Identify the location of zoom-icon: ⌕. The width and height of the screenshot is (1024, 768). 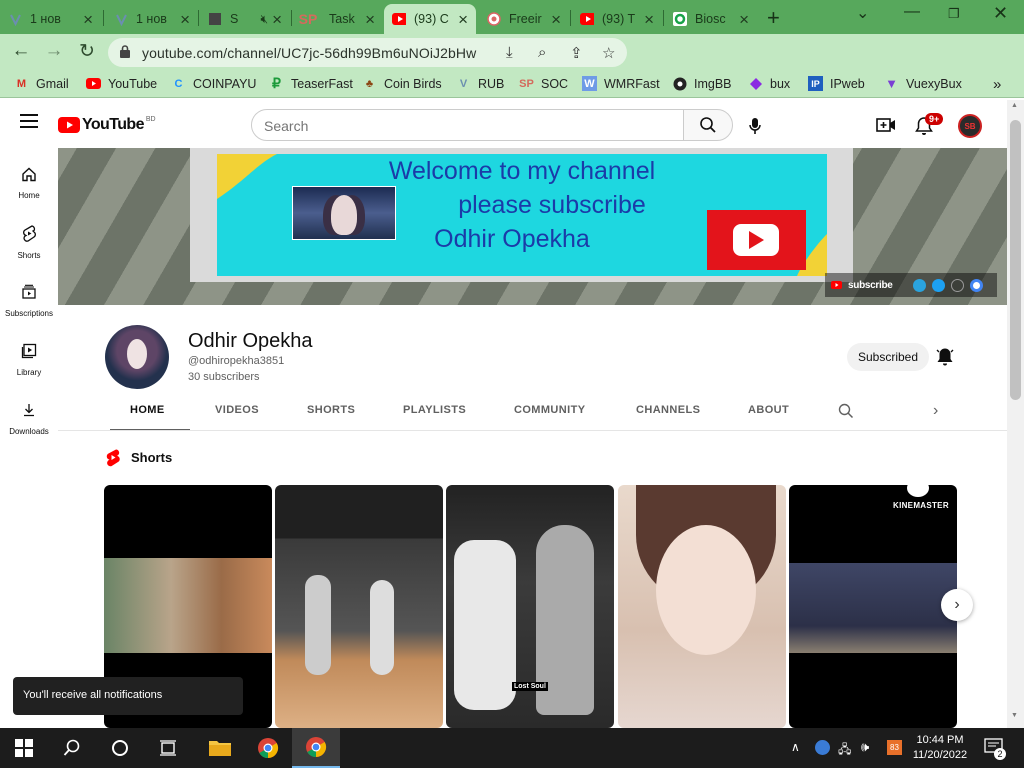
(542, 52).